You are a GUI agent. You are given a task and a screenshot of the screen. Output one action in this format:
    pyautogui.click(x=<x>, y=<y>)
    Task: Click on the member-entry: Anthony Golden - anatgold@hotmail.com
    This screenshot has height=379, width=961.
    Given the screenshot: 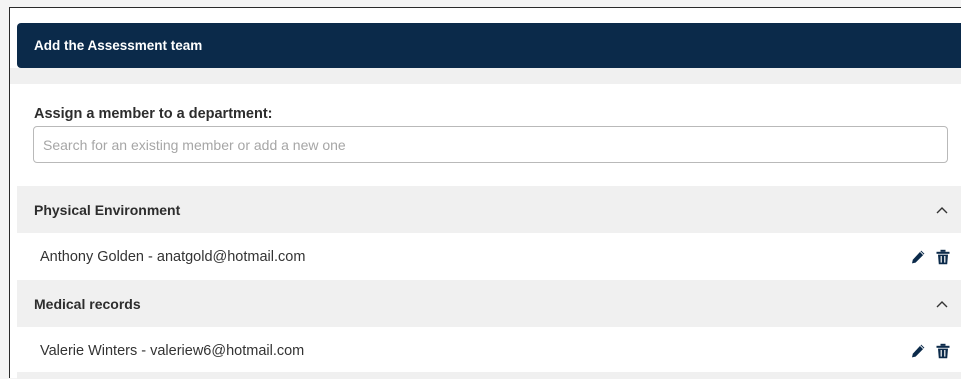 What is the action you would take?
    pyautogui.click(x=173, y=256)
    